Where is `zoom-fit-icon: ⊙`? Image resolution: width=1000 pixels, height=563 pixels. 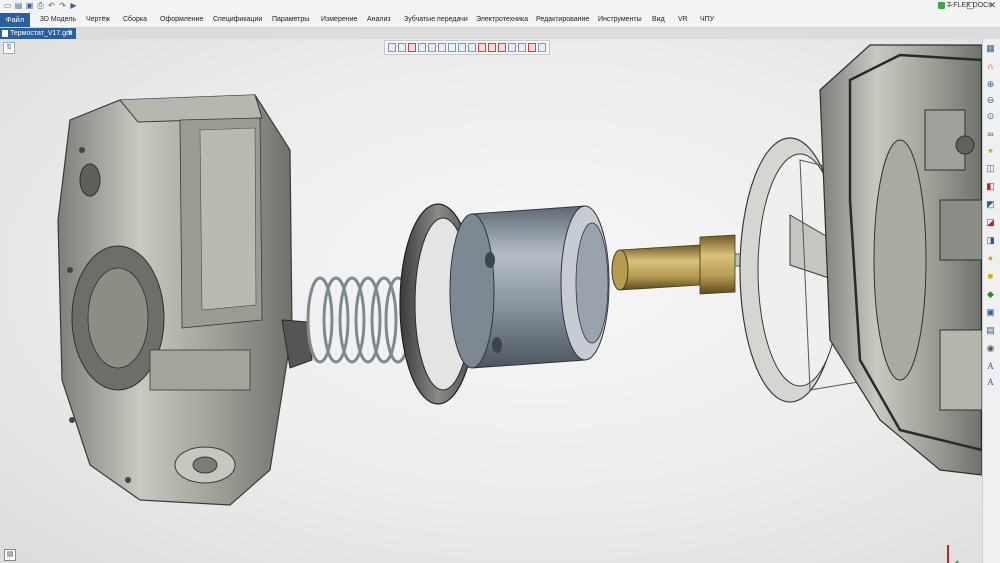
zoom-fit-icon: ⊙ is located at coordinates (990, 116).